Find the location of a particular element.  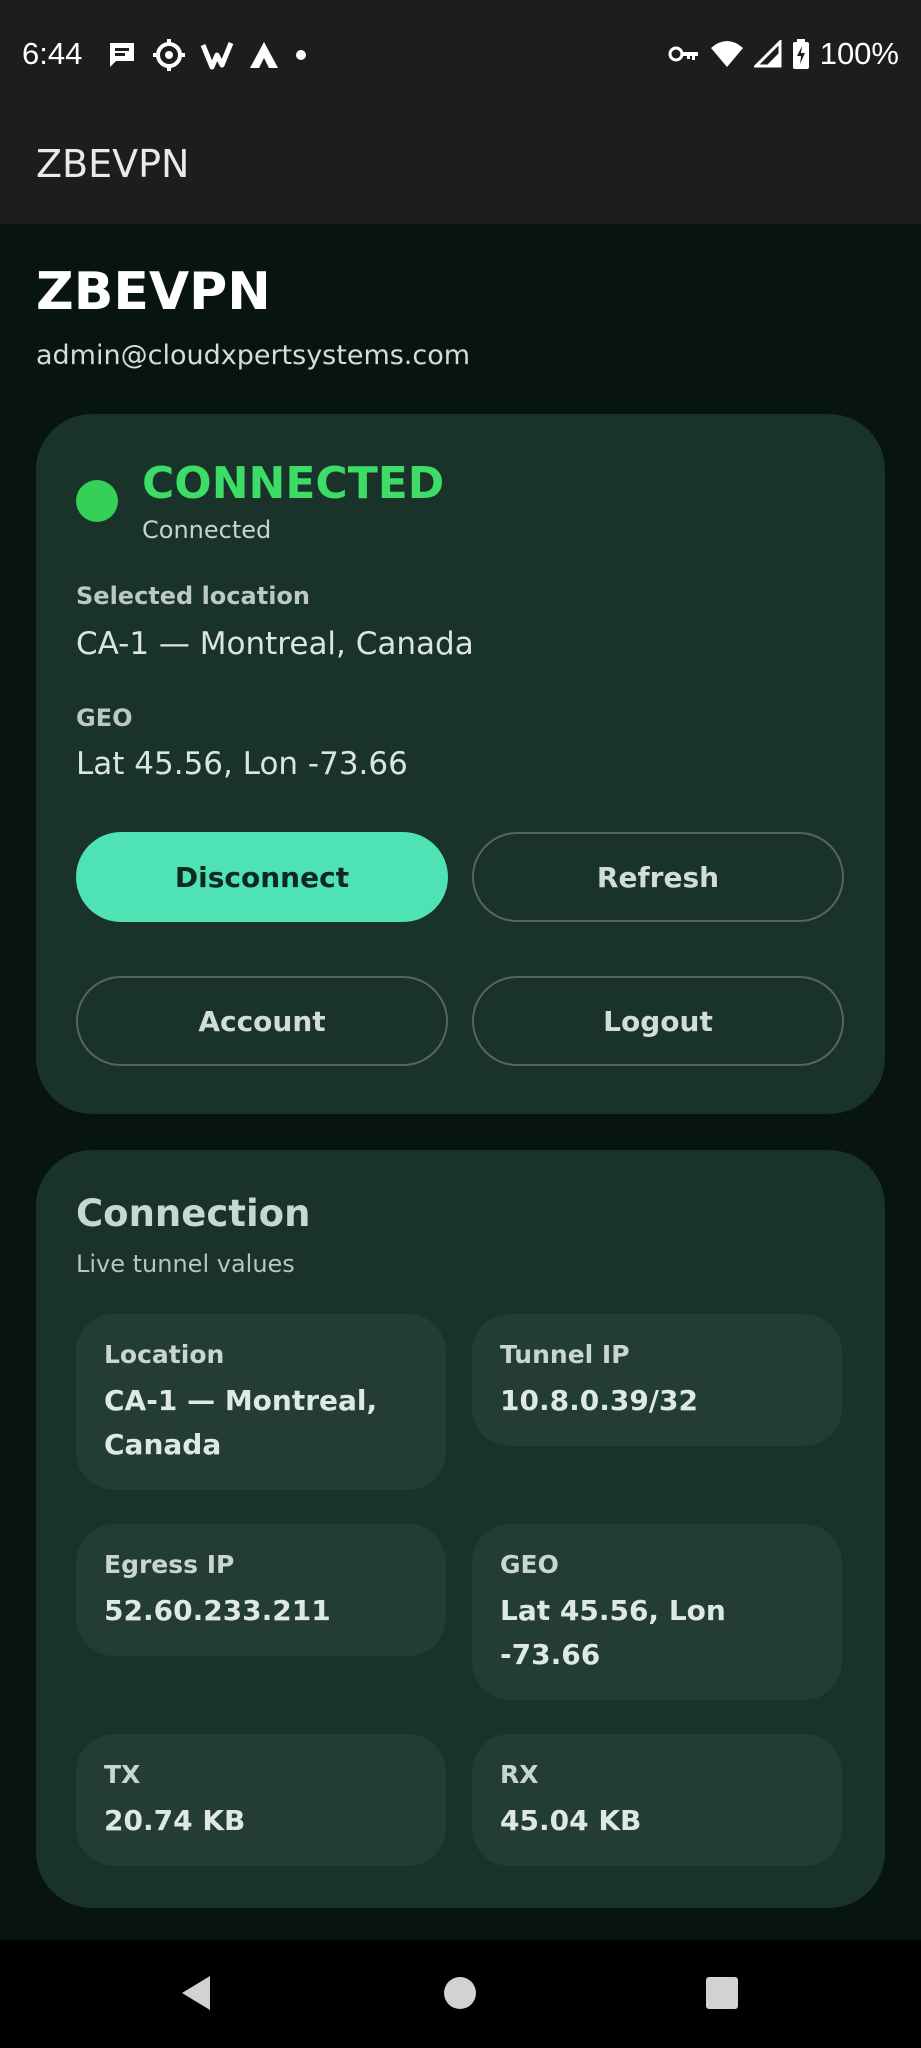

tile-label: GEO is located at coordinates (529, 1564).